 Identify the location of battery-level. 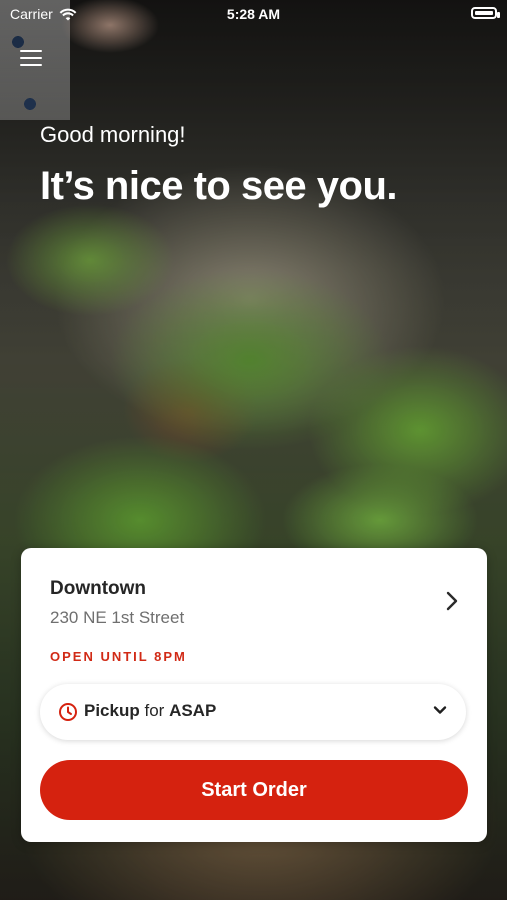
(484, 13).